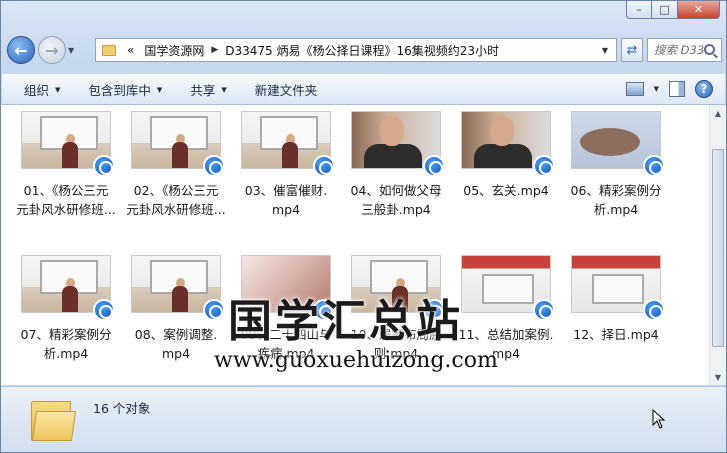  Describe the element at coordinates (659, 420) in the screenshot. I see `mouse-cursor-icon` at that location.